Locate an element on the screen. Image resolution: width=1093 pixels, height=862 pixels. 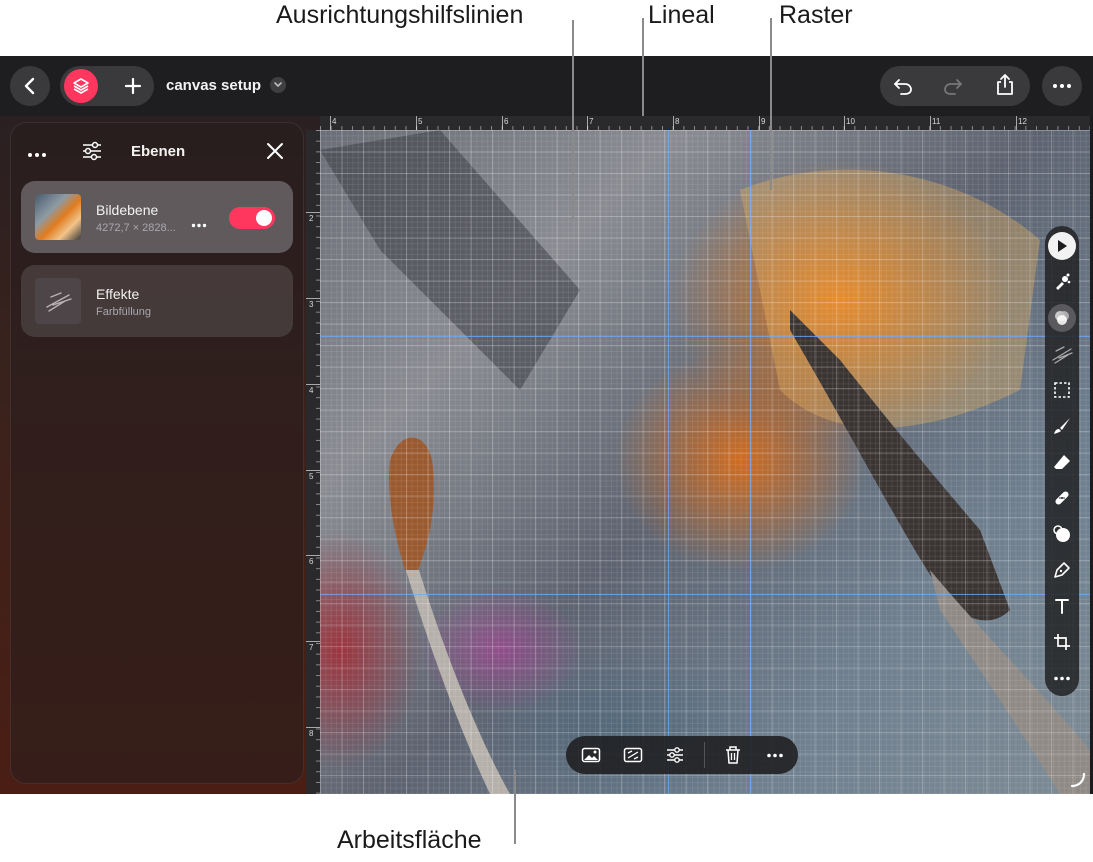
adjustments-button is located at coordinates (675, 755).